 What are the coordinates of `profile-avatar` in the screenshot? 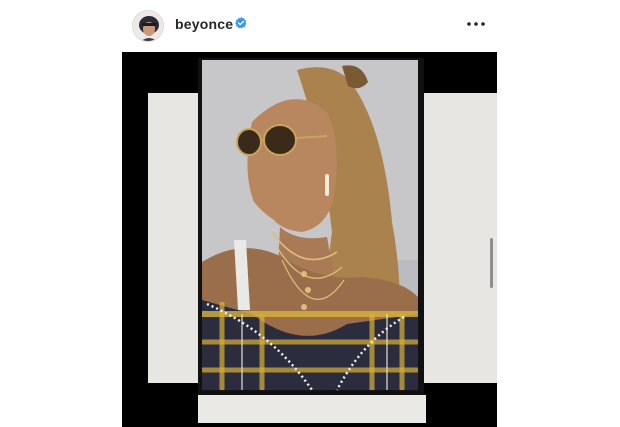 It's located at (148, 26).